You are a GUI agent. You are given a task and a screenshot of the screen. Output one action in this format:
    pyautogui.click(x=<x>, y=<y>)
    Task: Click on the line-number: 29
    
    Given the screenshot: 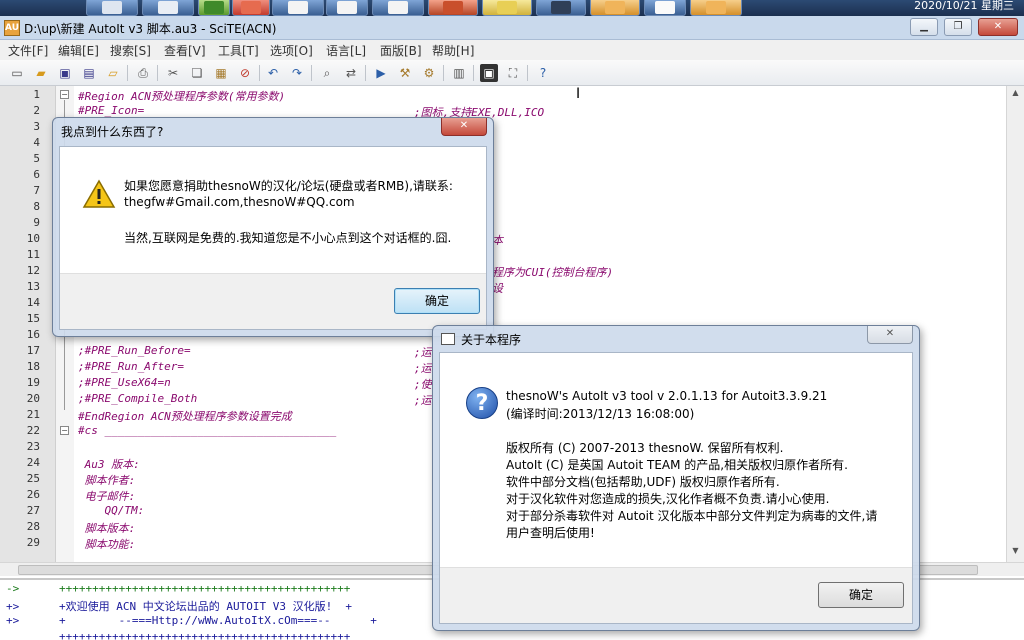 What is the action you would take?
    pyautogui.click(x=33, y=542)
    